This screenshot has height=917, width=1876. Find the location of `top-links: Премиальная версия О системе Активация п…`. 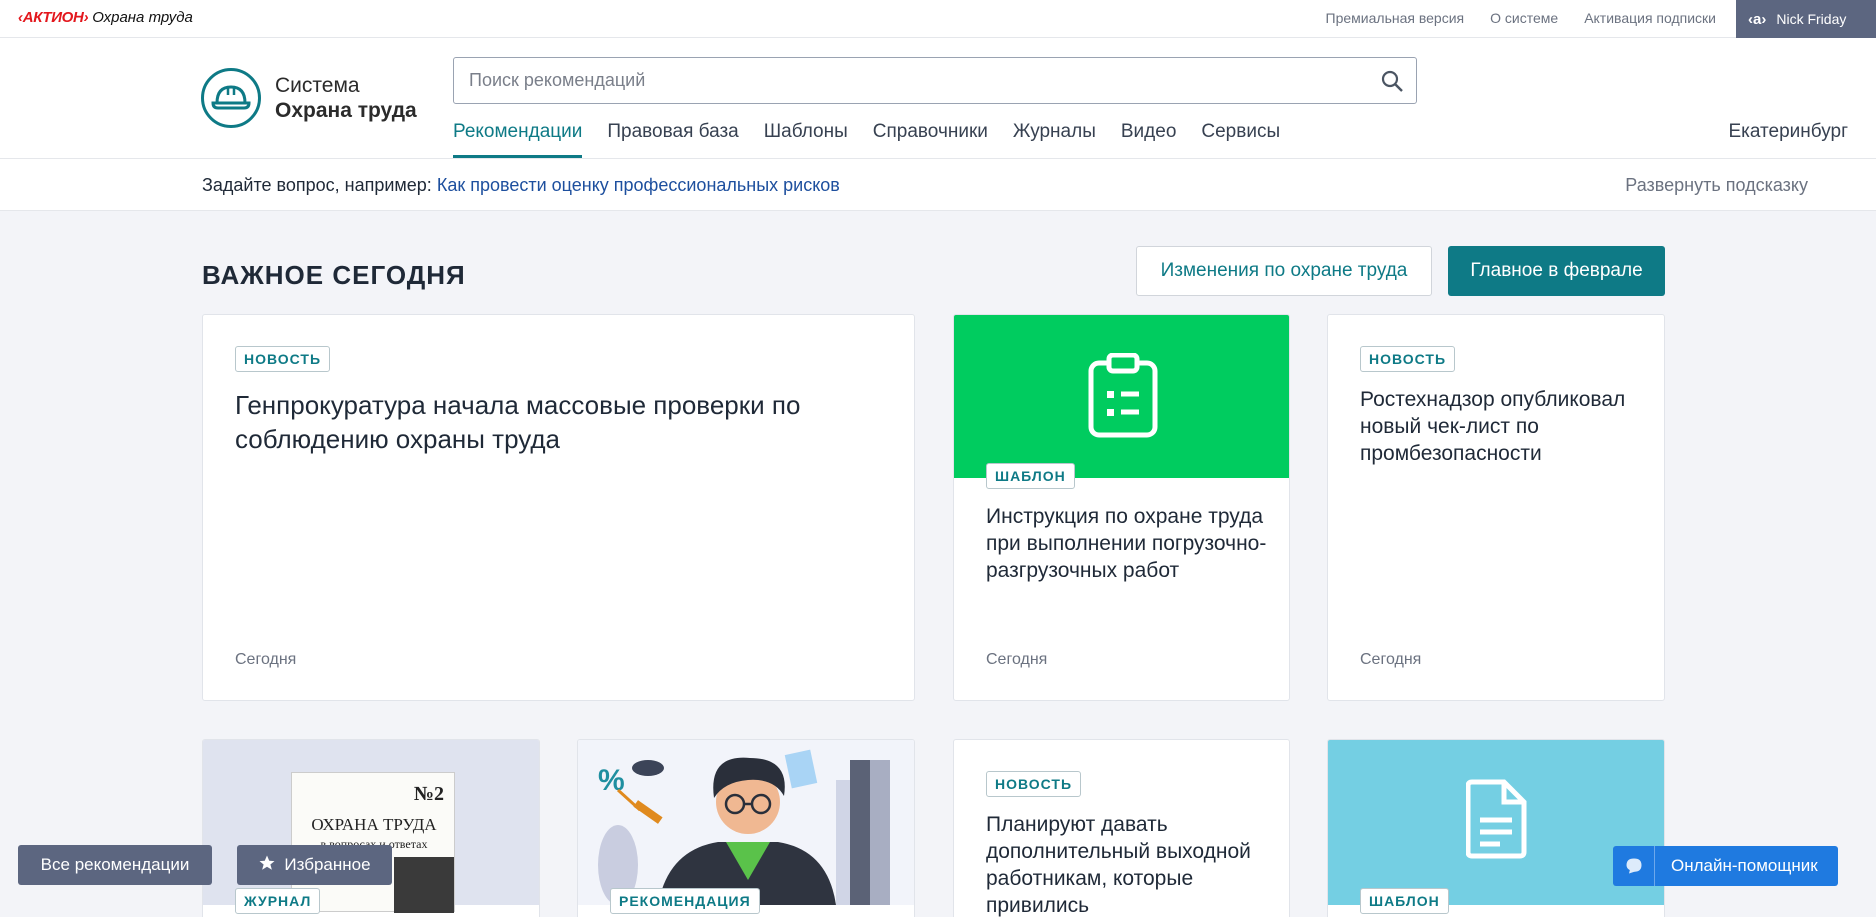

top-links: Премиальная версия О системе Активация п… is located at coordinates (1521, 18).